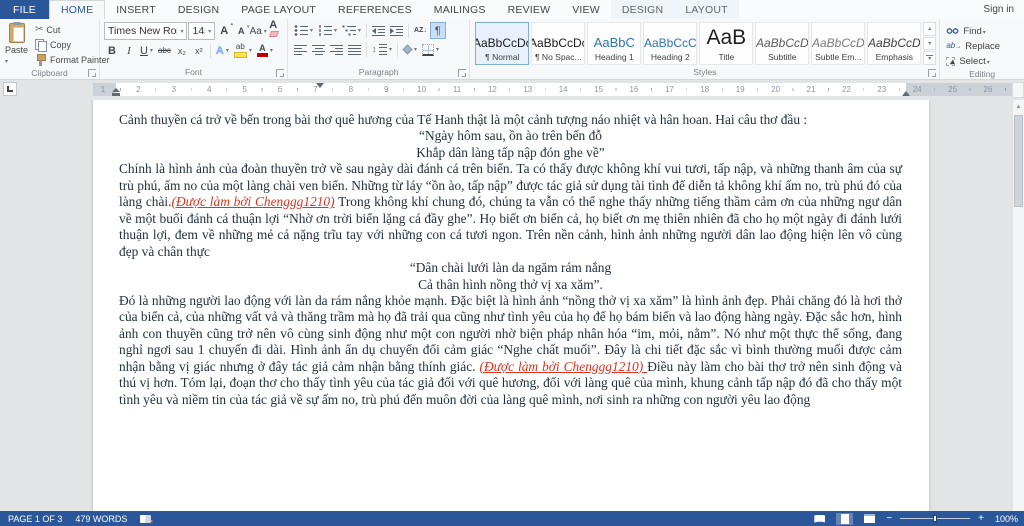 Image resolution: width=1024 pixels, height=526 pixels. Describe the element at coordinates (930, 58) in the screenshot. I see `styles-more-button` at that location.